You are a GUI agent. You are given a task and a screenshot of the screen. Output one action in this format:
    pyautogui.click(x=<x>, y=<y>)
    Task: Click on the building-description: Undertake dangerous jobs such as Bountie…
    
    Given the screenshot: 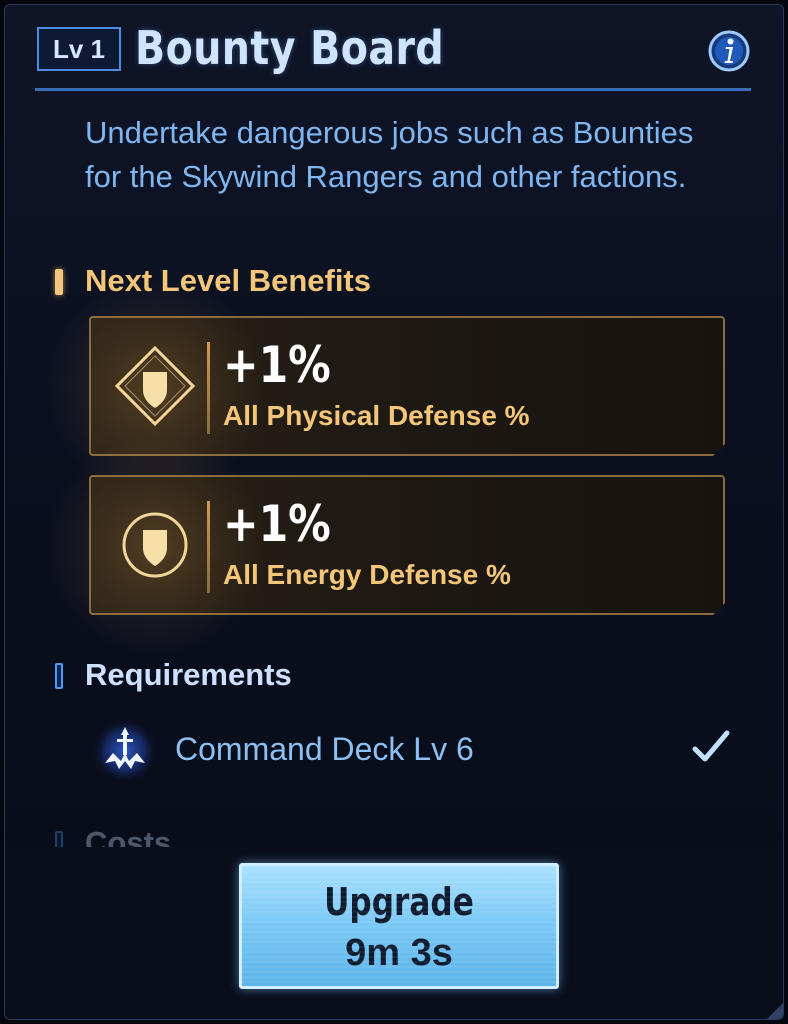 What is the action you would take?
    pyautogui.click(x=389, y=154)
    